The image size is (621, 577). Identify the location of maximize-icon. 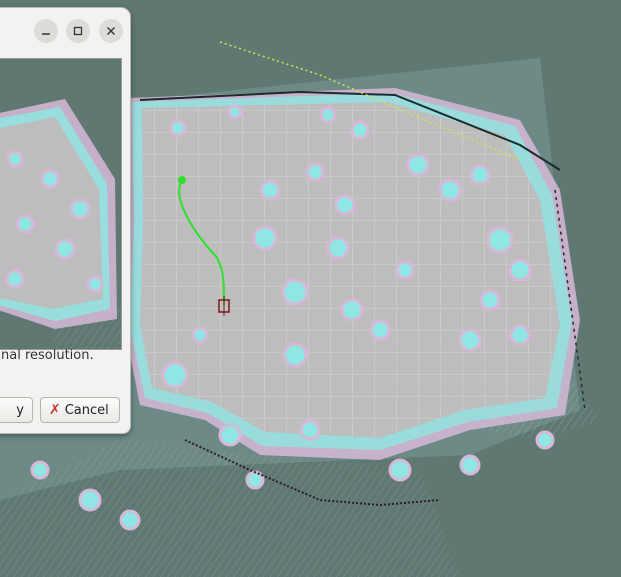
(78, 31).